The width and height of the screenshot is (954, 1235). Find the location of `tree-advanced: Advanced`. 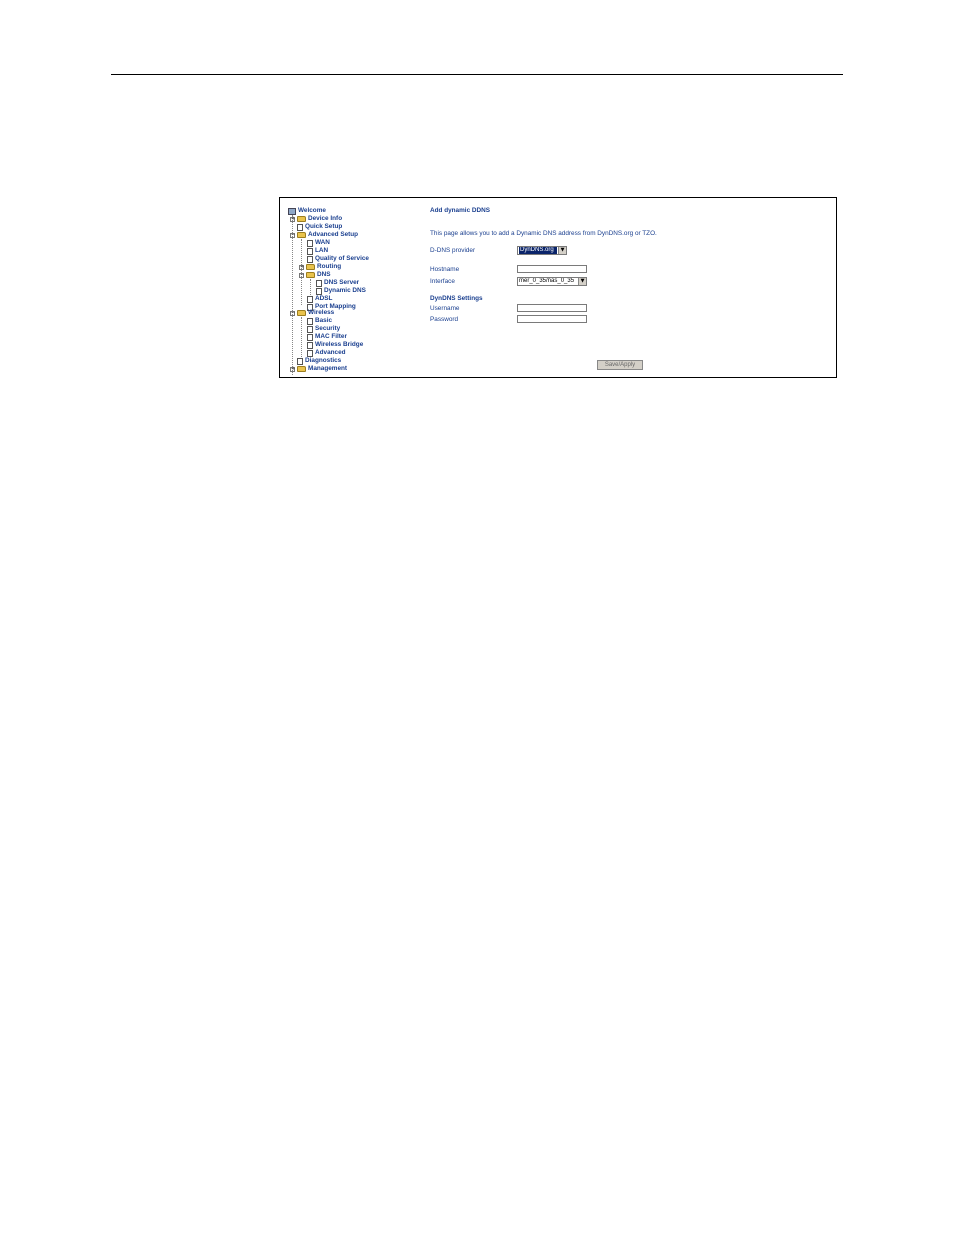

tree-advanced: Advanced is located at coordinates (326, 353).